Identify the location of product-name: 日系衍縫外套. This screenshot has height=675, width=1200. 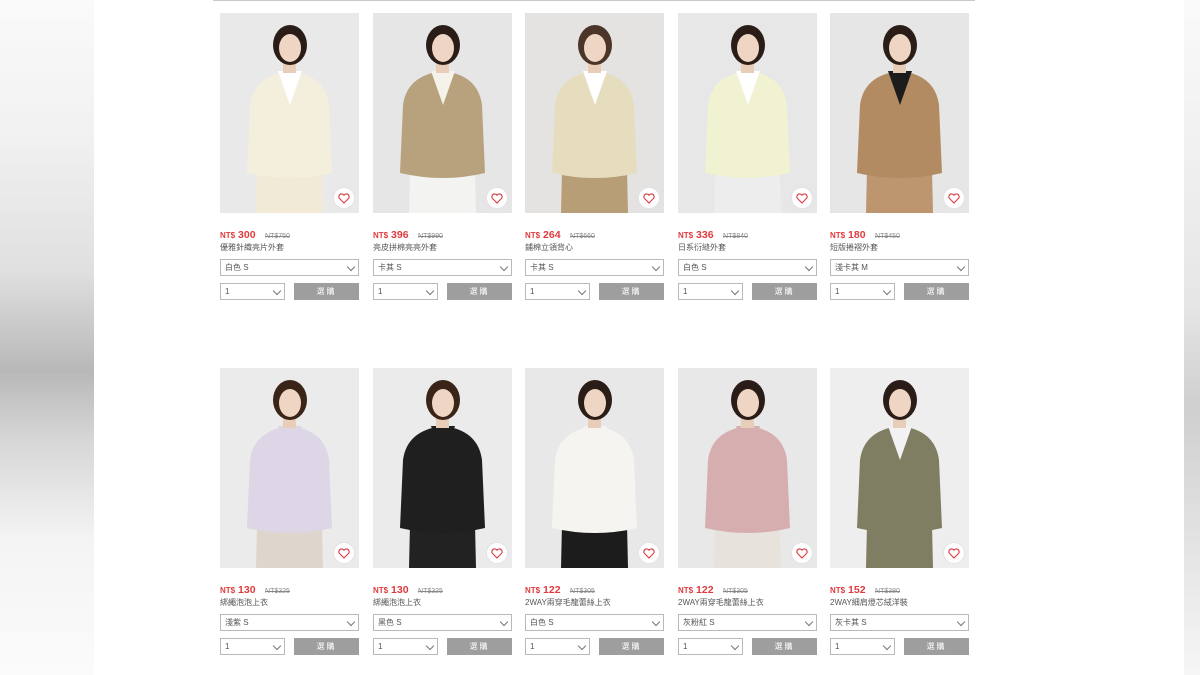
(702, 247).